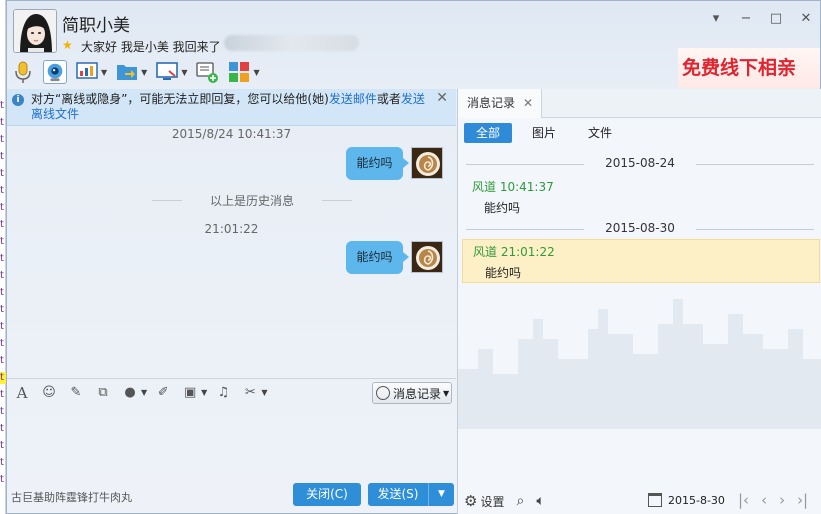 The height and width of the screenshot is (514, 821). I want to click on window-controls: ▾ − □ ✕, so click(761, 19).